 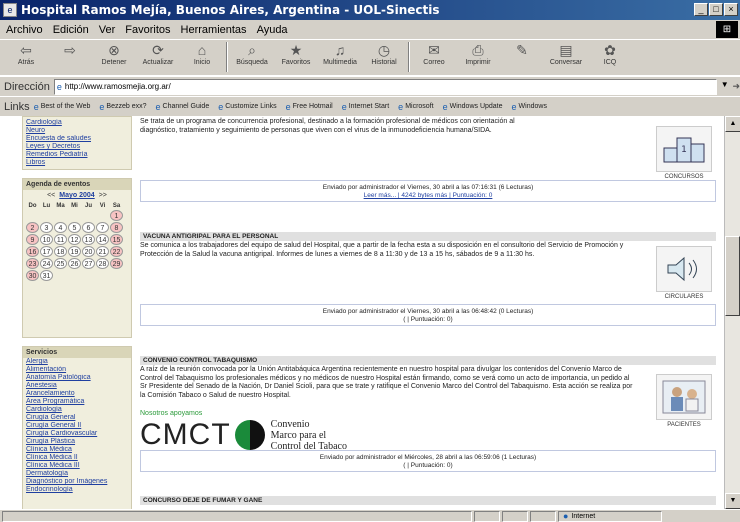 I want to click on calendar-day: 7, so click(x=102, y=227).